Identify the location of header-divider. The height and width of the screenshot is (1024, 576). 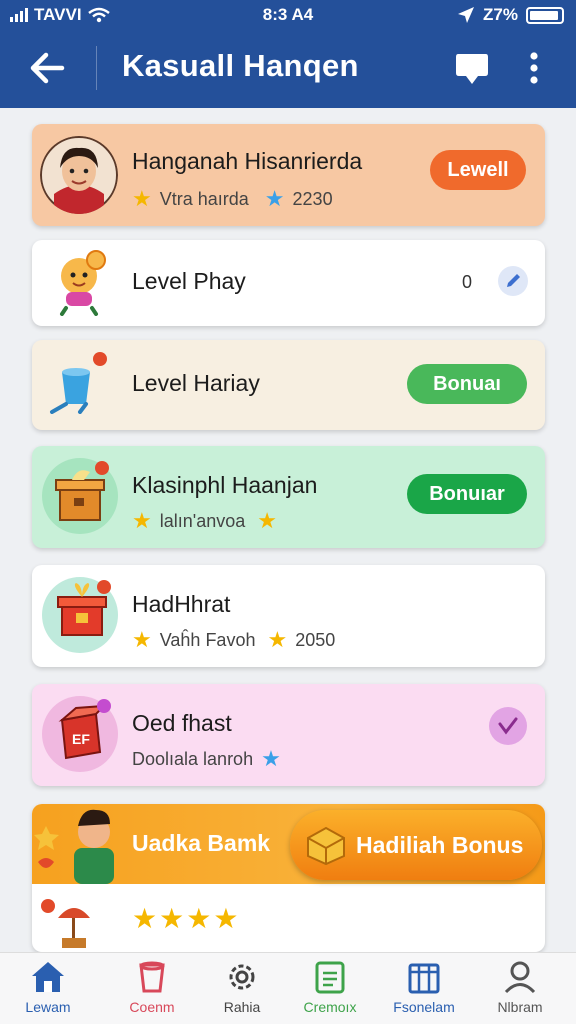
(96, 68).